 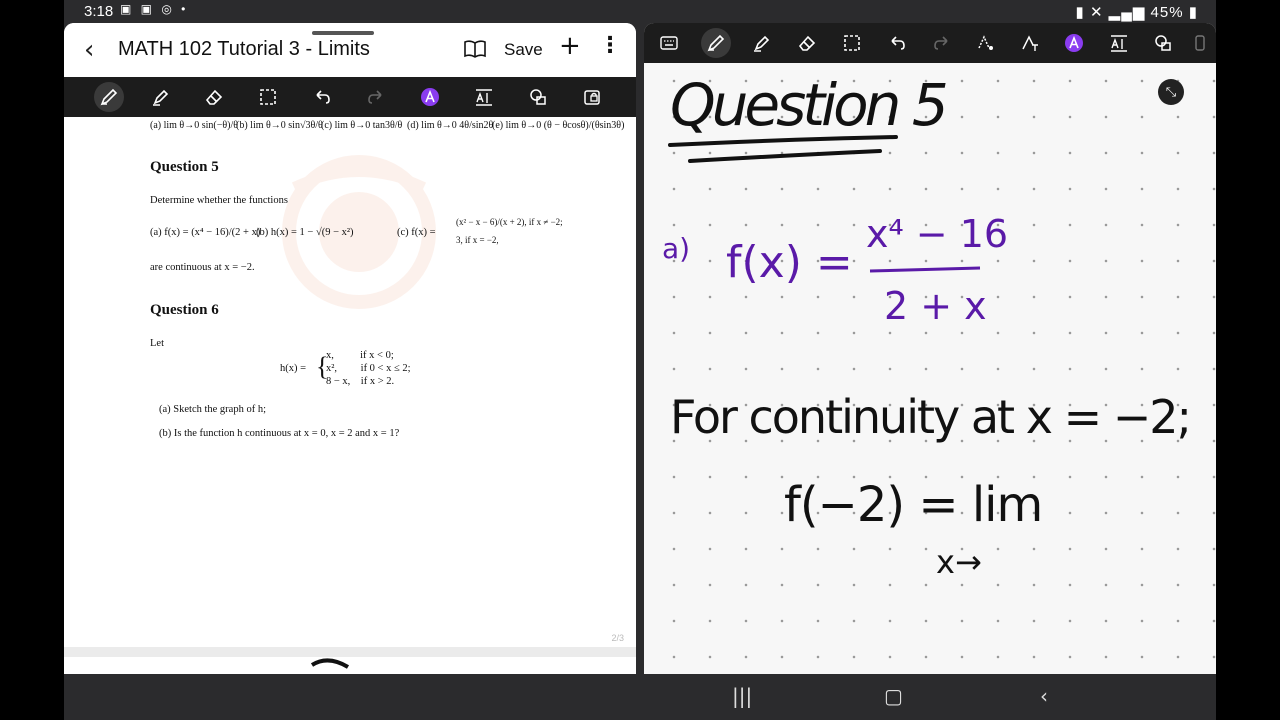 What do you see at coordinates (808, 105) in the screenshot?
I see `note-question-heading: Question 5` at bounding box center [808, 105].